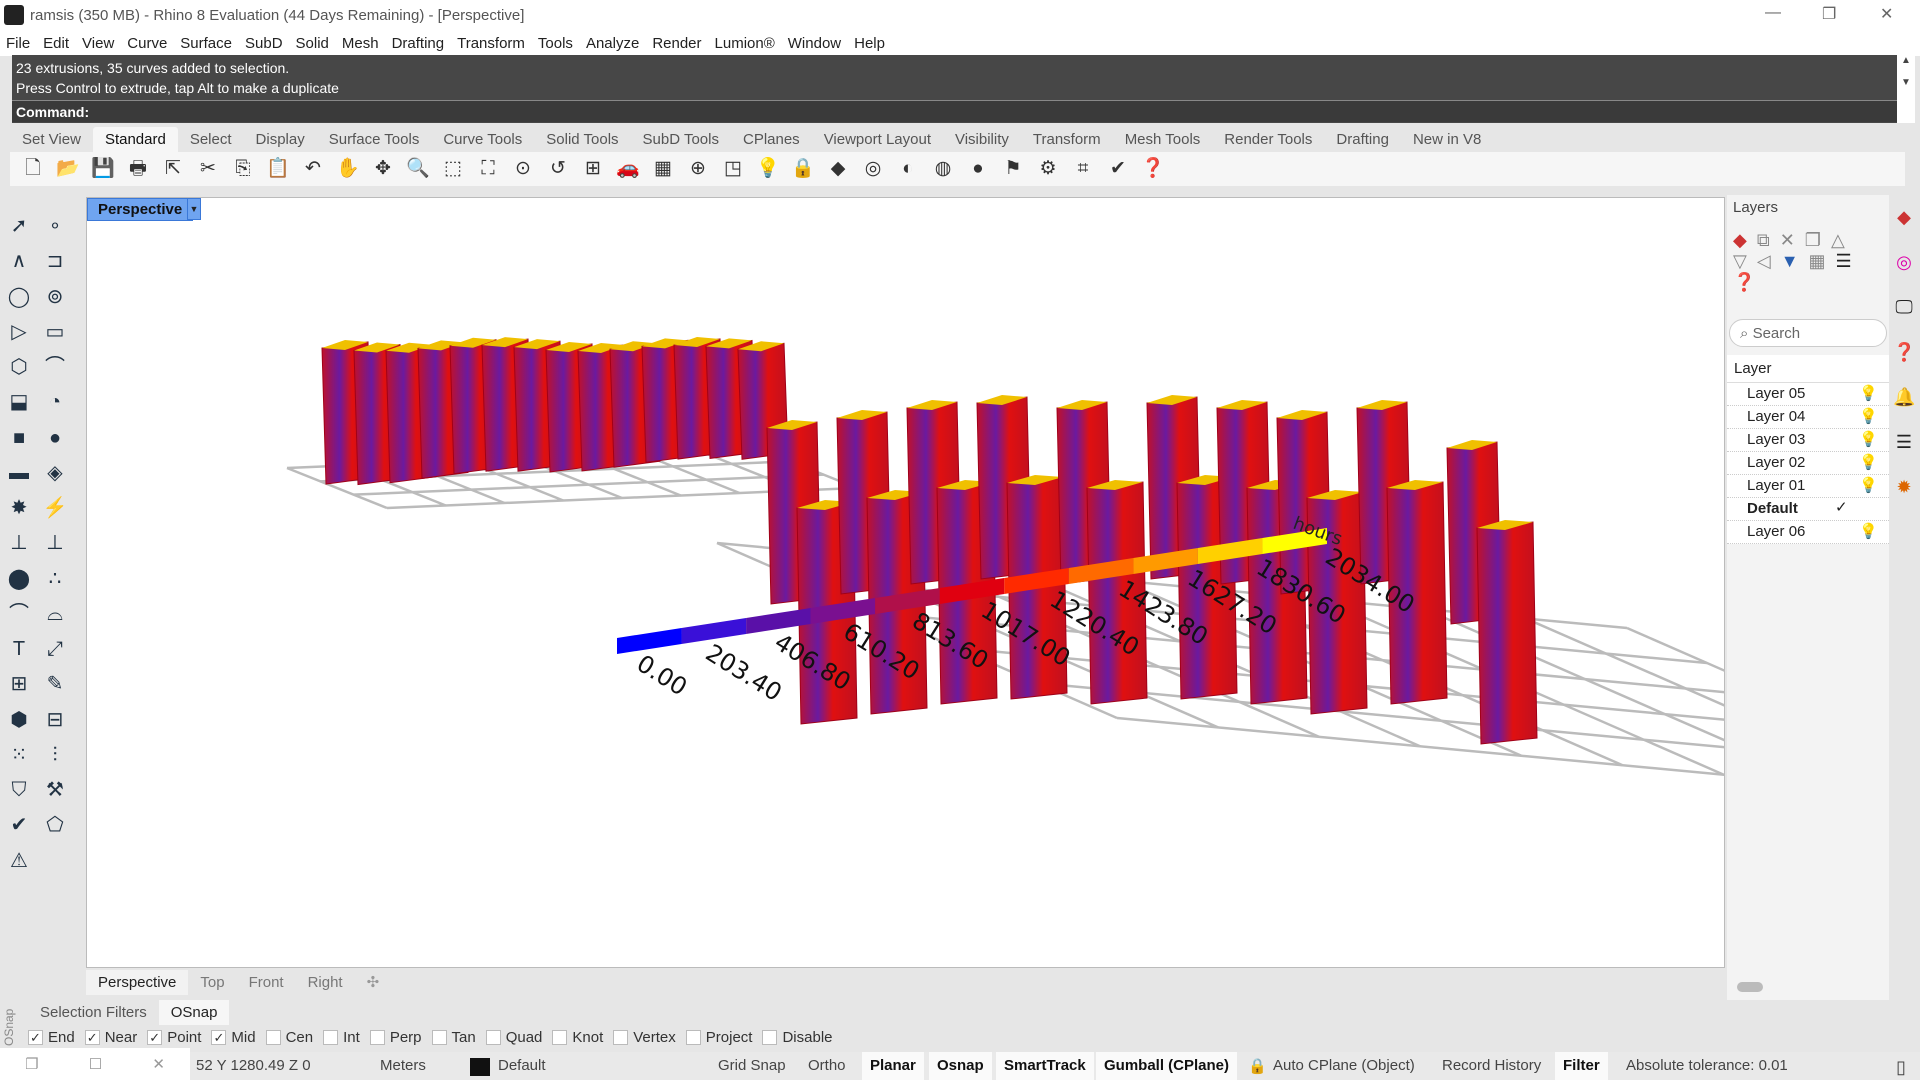  What do you see at coordinates (1808, 463) in the screenshot?
I see `layer-row: Layer 02 💡` at bounding box center [1808, 463].